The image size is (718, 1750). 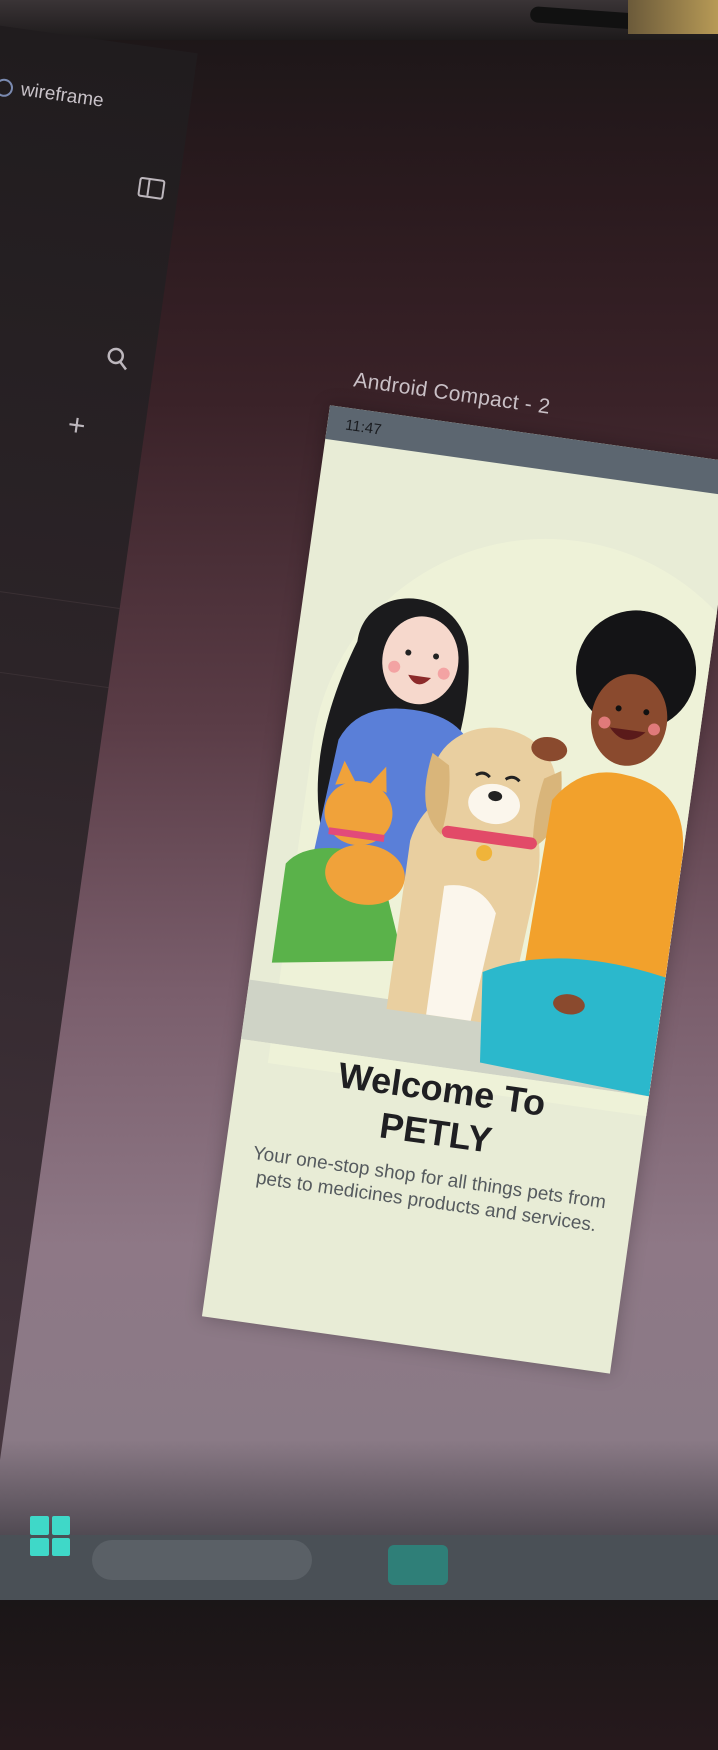 I want to click on status-bar: 11:47, so click(x=521, y=451).